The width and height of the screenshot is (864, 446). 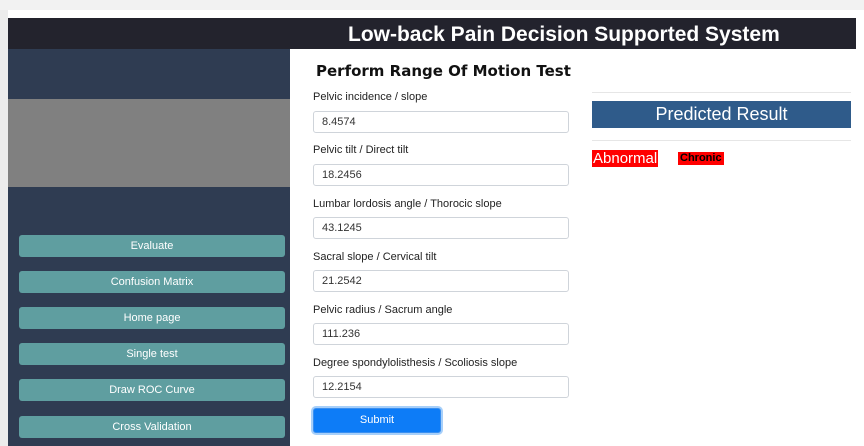 I want to click on cross-validation-button: Cross Validation, so click(x=152, y=427).